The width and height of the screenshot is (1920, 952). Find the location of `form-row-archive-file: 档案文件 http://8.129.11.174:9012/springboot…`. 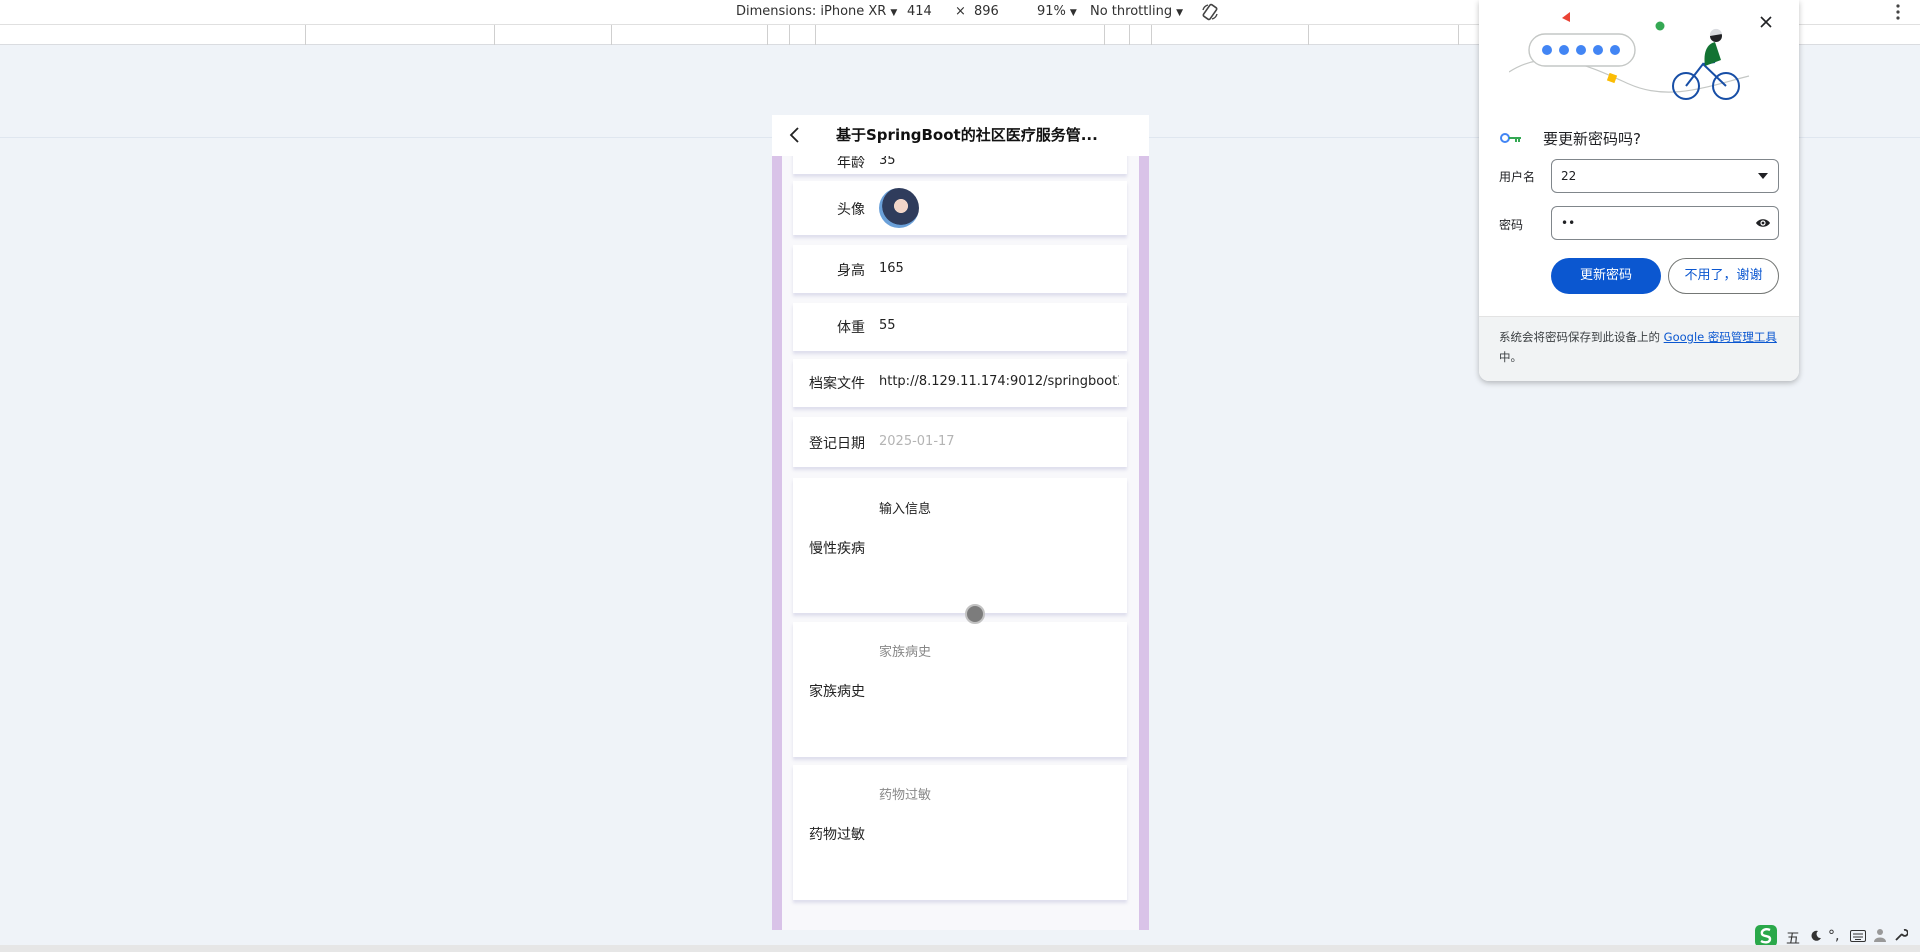

form-row-archive-file: 档案文件 http://8.129.11.174:9012/springboot… is located at coordinates (960, 383).